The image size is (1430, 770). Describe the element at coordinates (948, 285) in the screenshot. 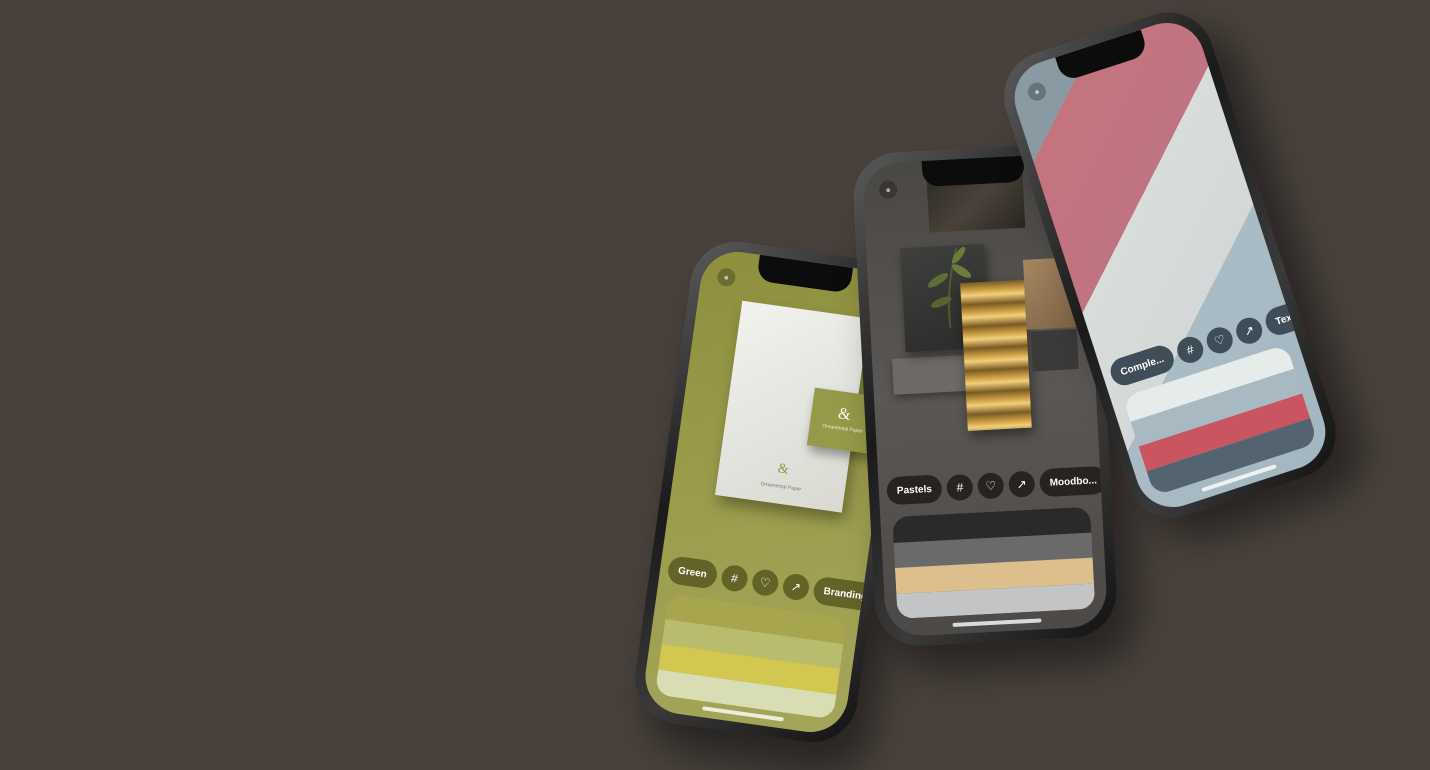

I see `leaf-branch` at that location.